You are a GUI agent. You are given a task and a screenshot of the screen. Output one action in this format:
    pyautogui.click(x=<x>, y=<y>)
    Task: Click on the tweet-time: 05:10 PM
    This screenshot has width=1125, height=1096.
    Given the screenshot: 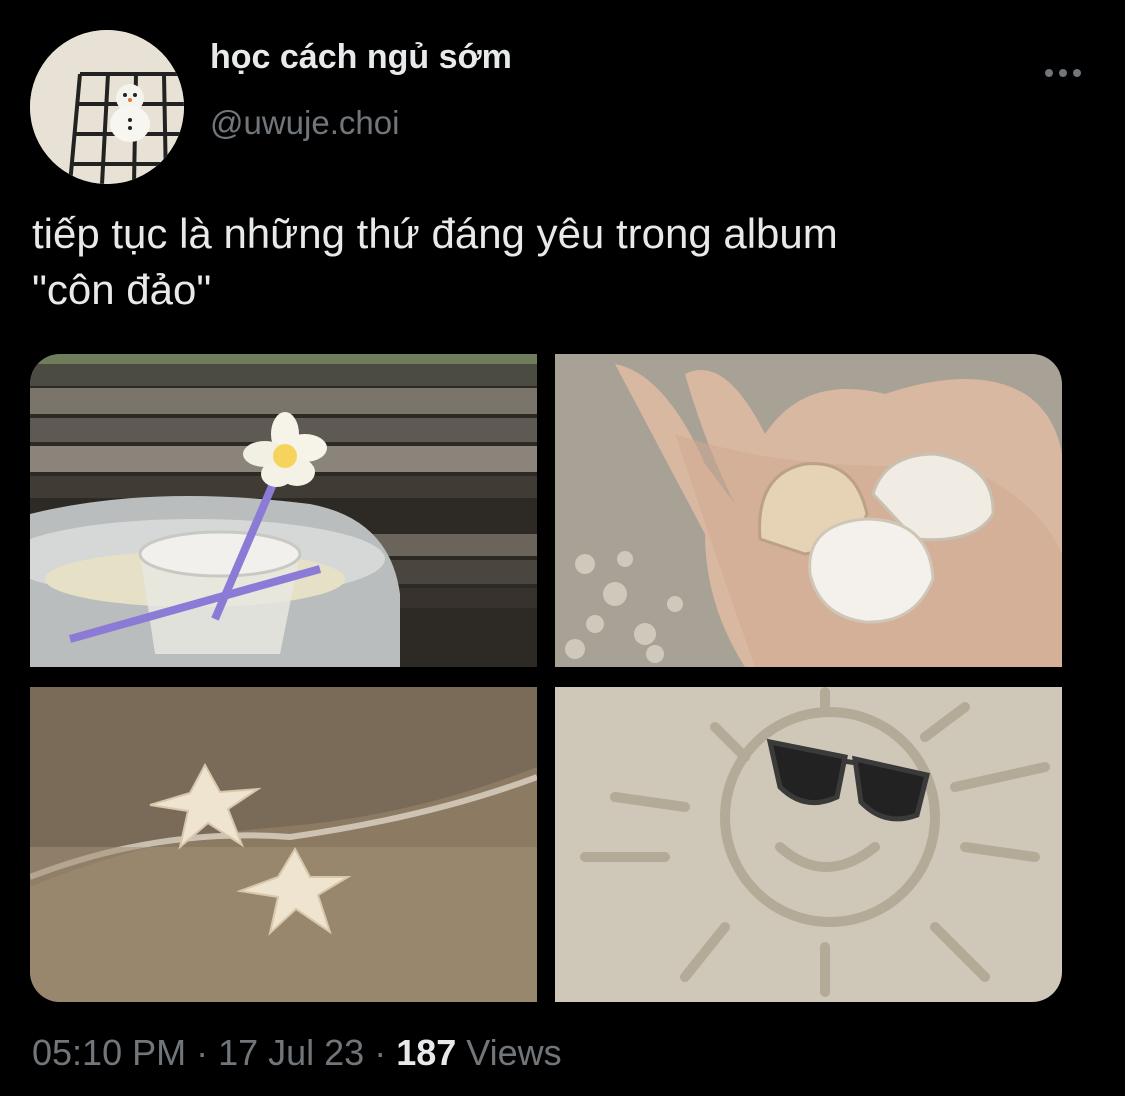 What is the action you would take?
    pyautogui.click(x=109, y=1052)
    